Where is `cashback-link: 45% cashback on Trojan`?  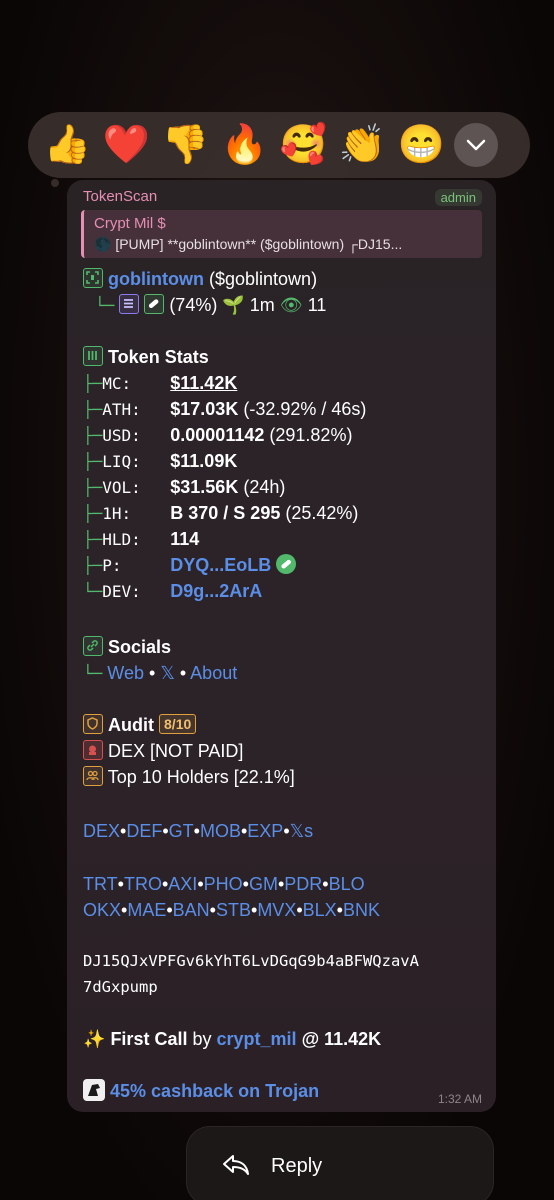
cashback-link: 45% cashback on Trojan is located at coordinates (214, 1091).